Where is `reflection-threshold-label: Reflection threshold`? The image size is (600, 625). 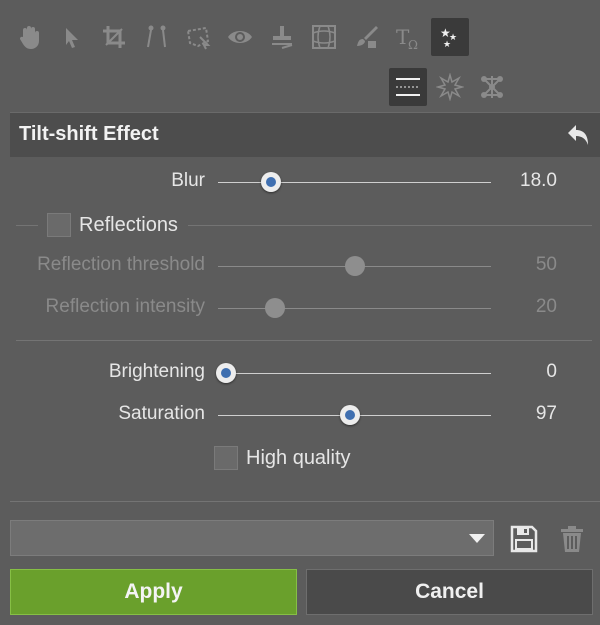
reflection-threshold-label: Reflection threshold is located at coordinates (121, 264).